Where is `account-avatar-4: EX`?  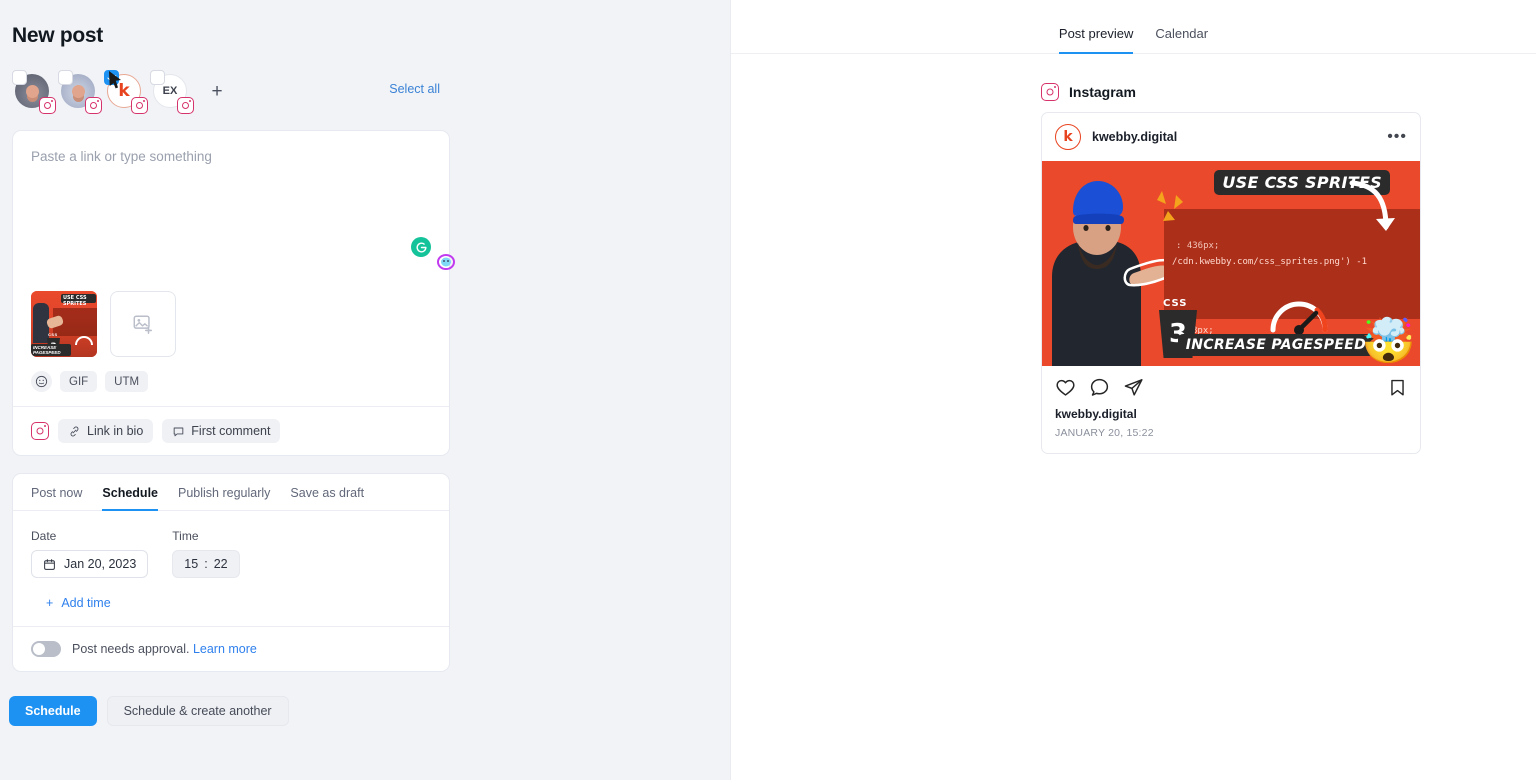 account-avatar-4: EX is located at coordinates (172, 92).